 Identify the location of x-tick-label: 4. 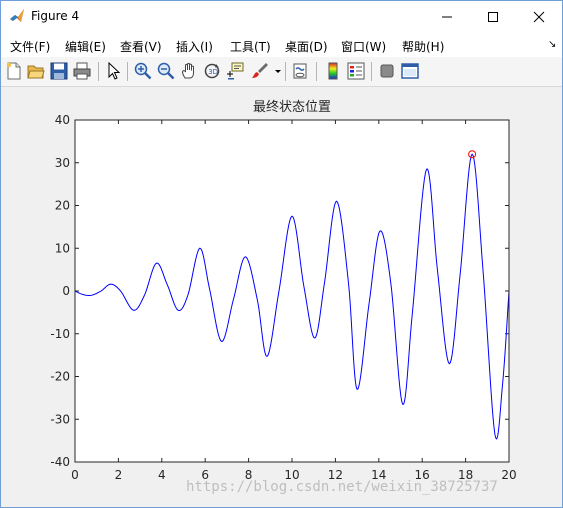
(162, 475).